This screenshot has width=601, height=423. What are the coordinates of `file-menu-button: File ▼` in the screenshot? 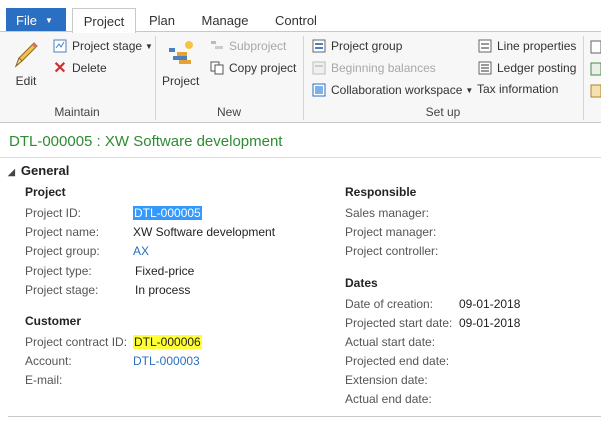 It's located at (36, 20).